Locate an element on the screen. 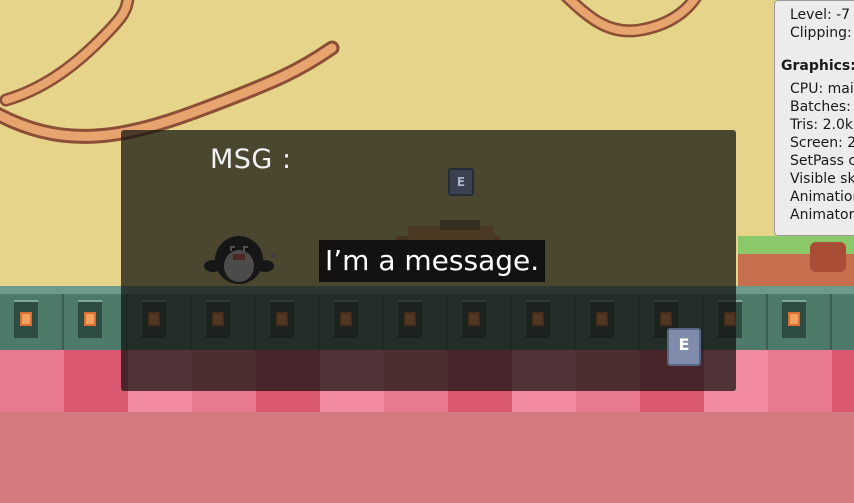 The width and height of the screenshot is (854, 503). message-text: I’m a message. is located at coordinates (432, 261).